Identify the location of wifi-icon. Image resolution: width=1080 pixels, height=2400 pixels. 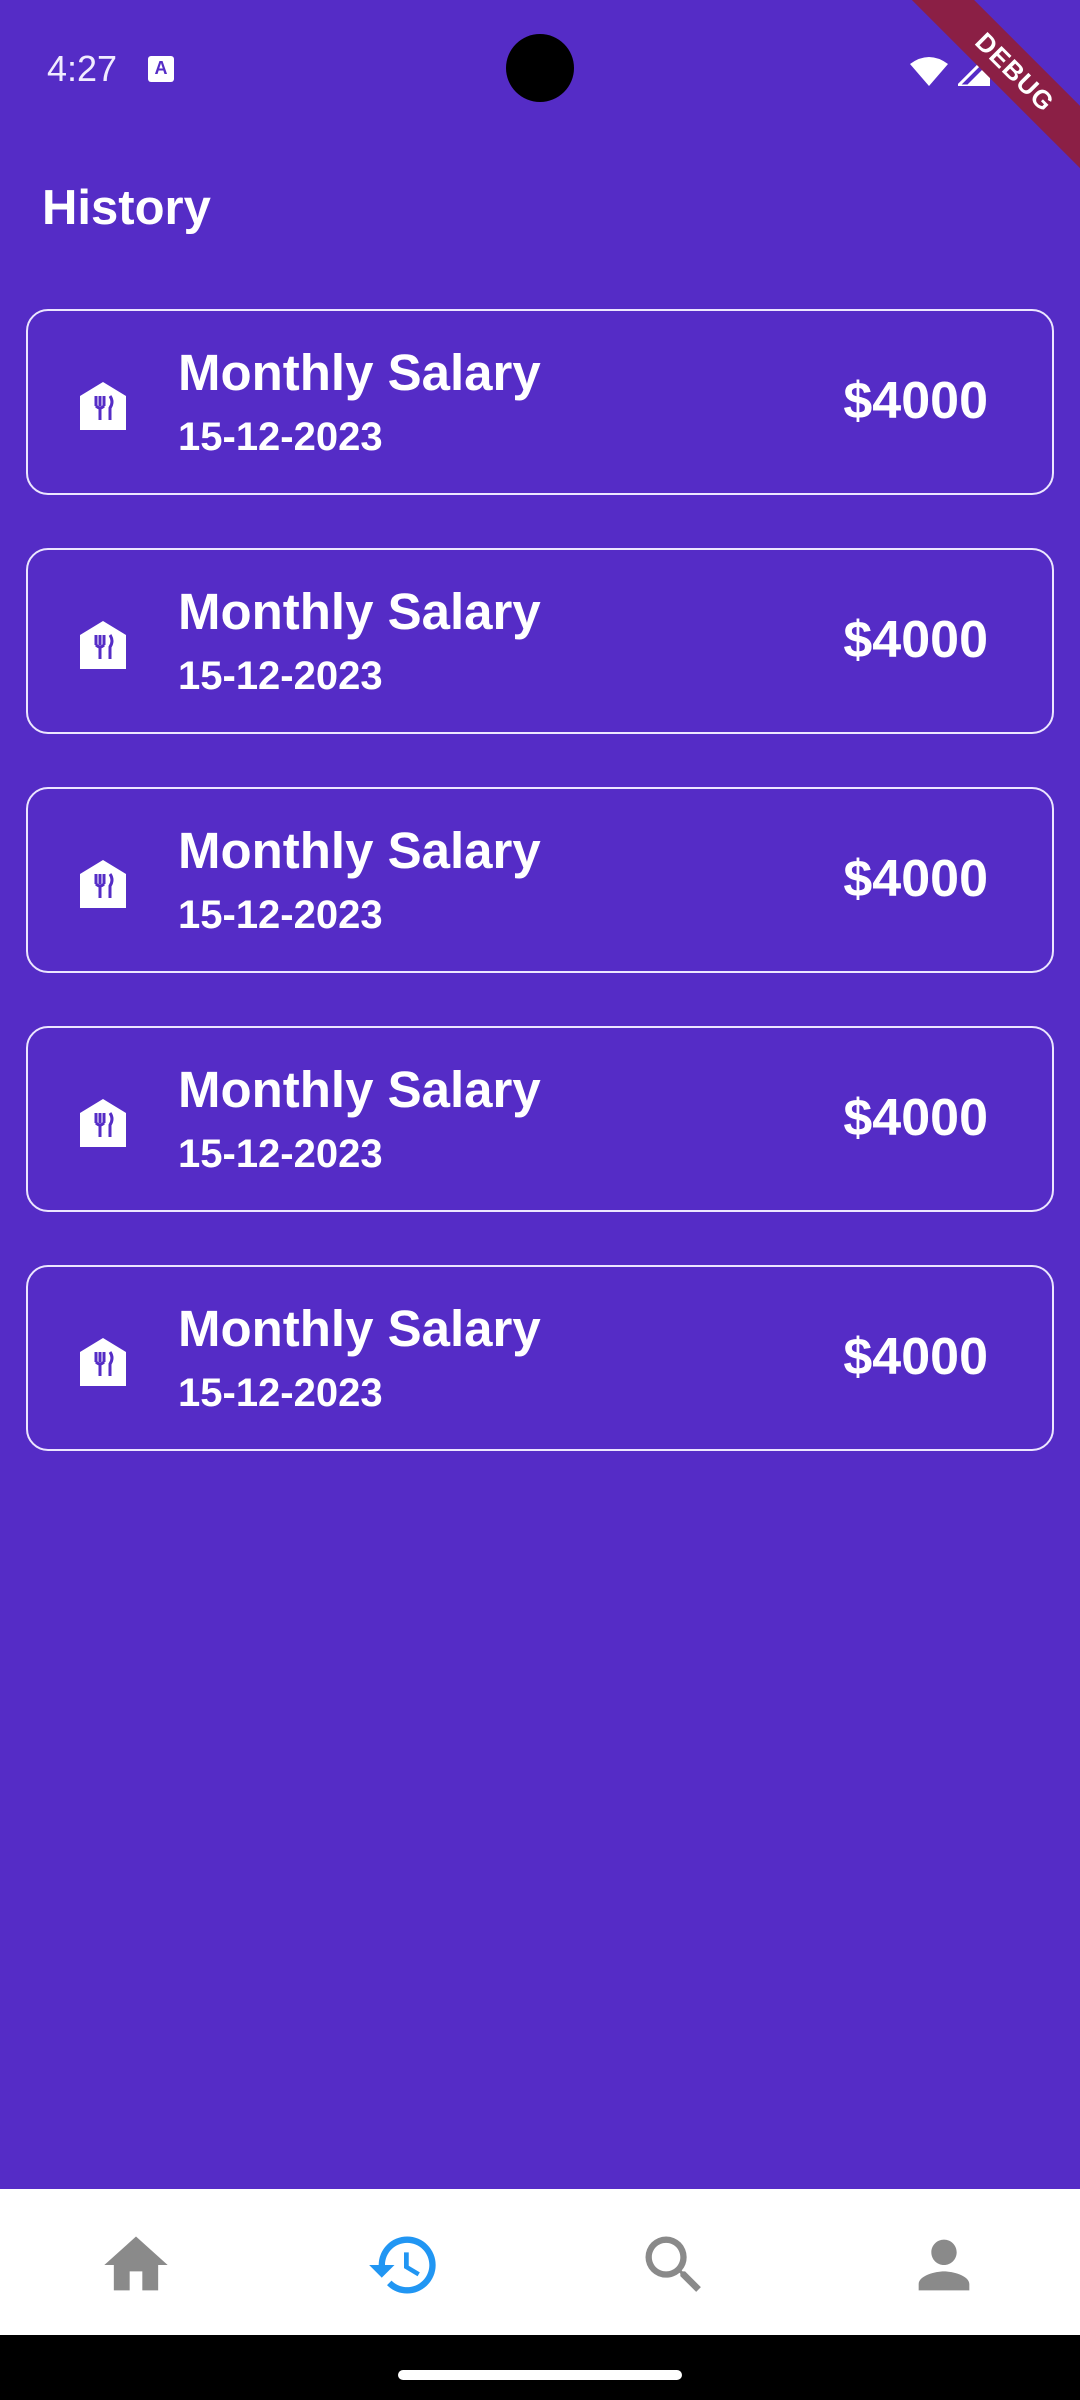
(929, 71).